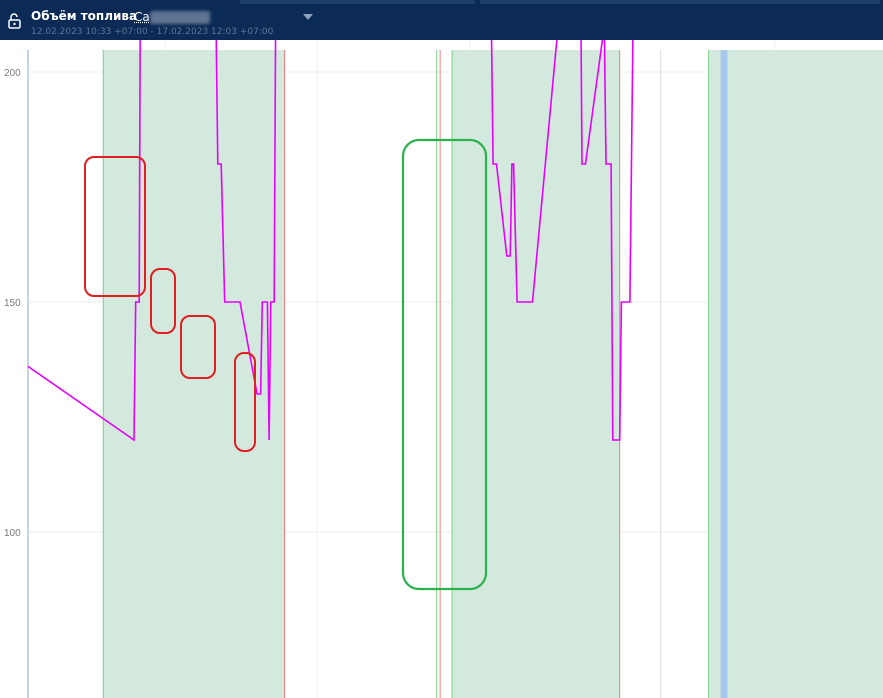 This screenshot has height=698, width=883. What do you see at coordinates (12, 533) in the screenshot?
I see `y-tick-label: 100` at bounding box center [12, 533].